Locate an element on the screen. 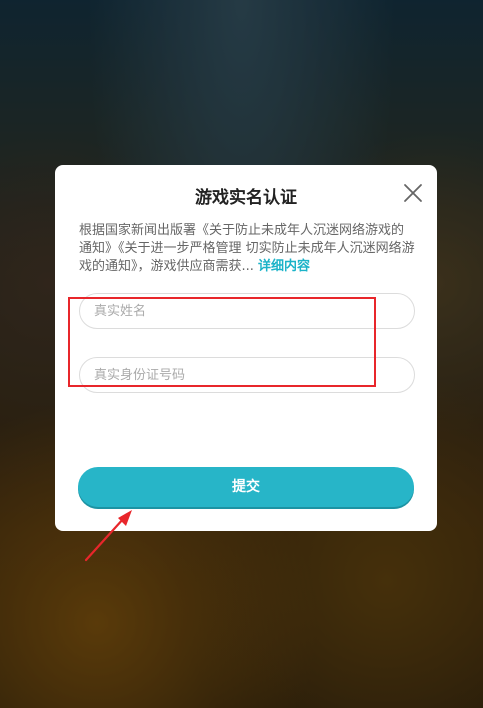  details-link: 详细内容 is located at coordinates (284, 266).